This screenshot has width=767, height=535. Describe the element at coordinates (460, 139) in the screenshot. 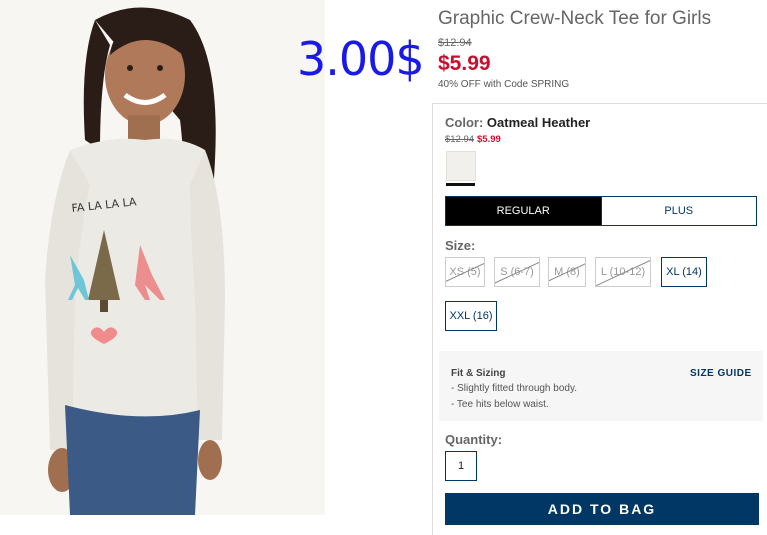

I see `color-original-price: $12.94` at that location.